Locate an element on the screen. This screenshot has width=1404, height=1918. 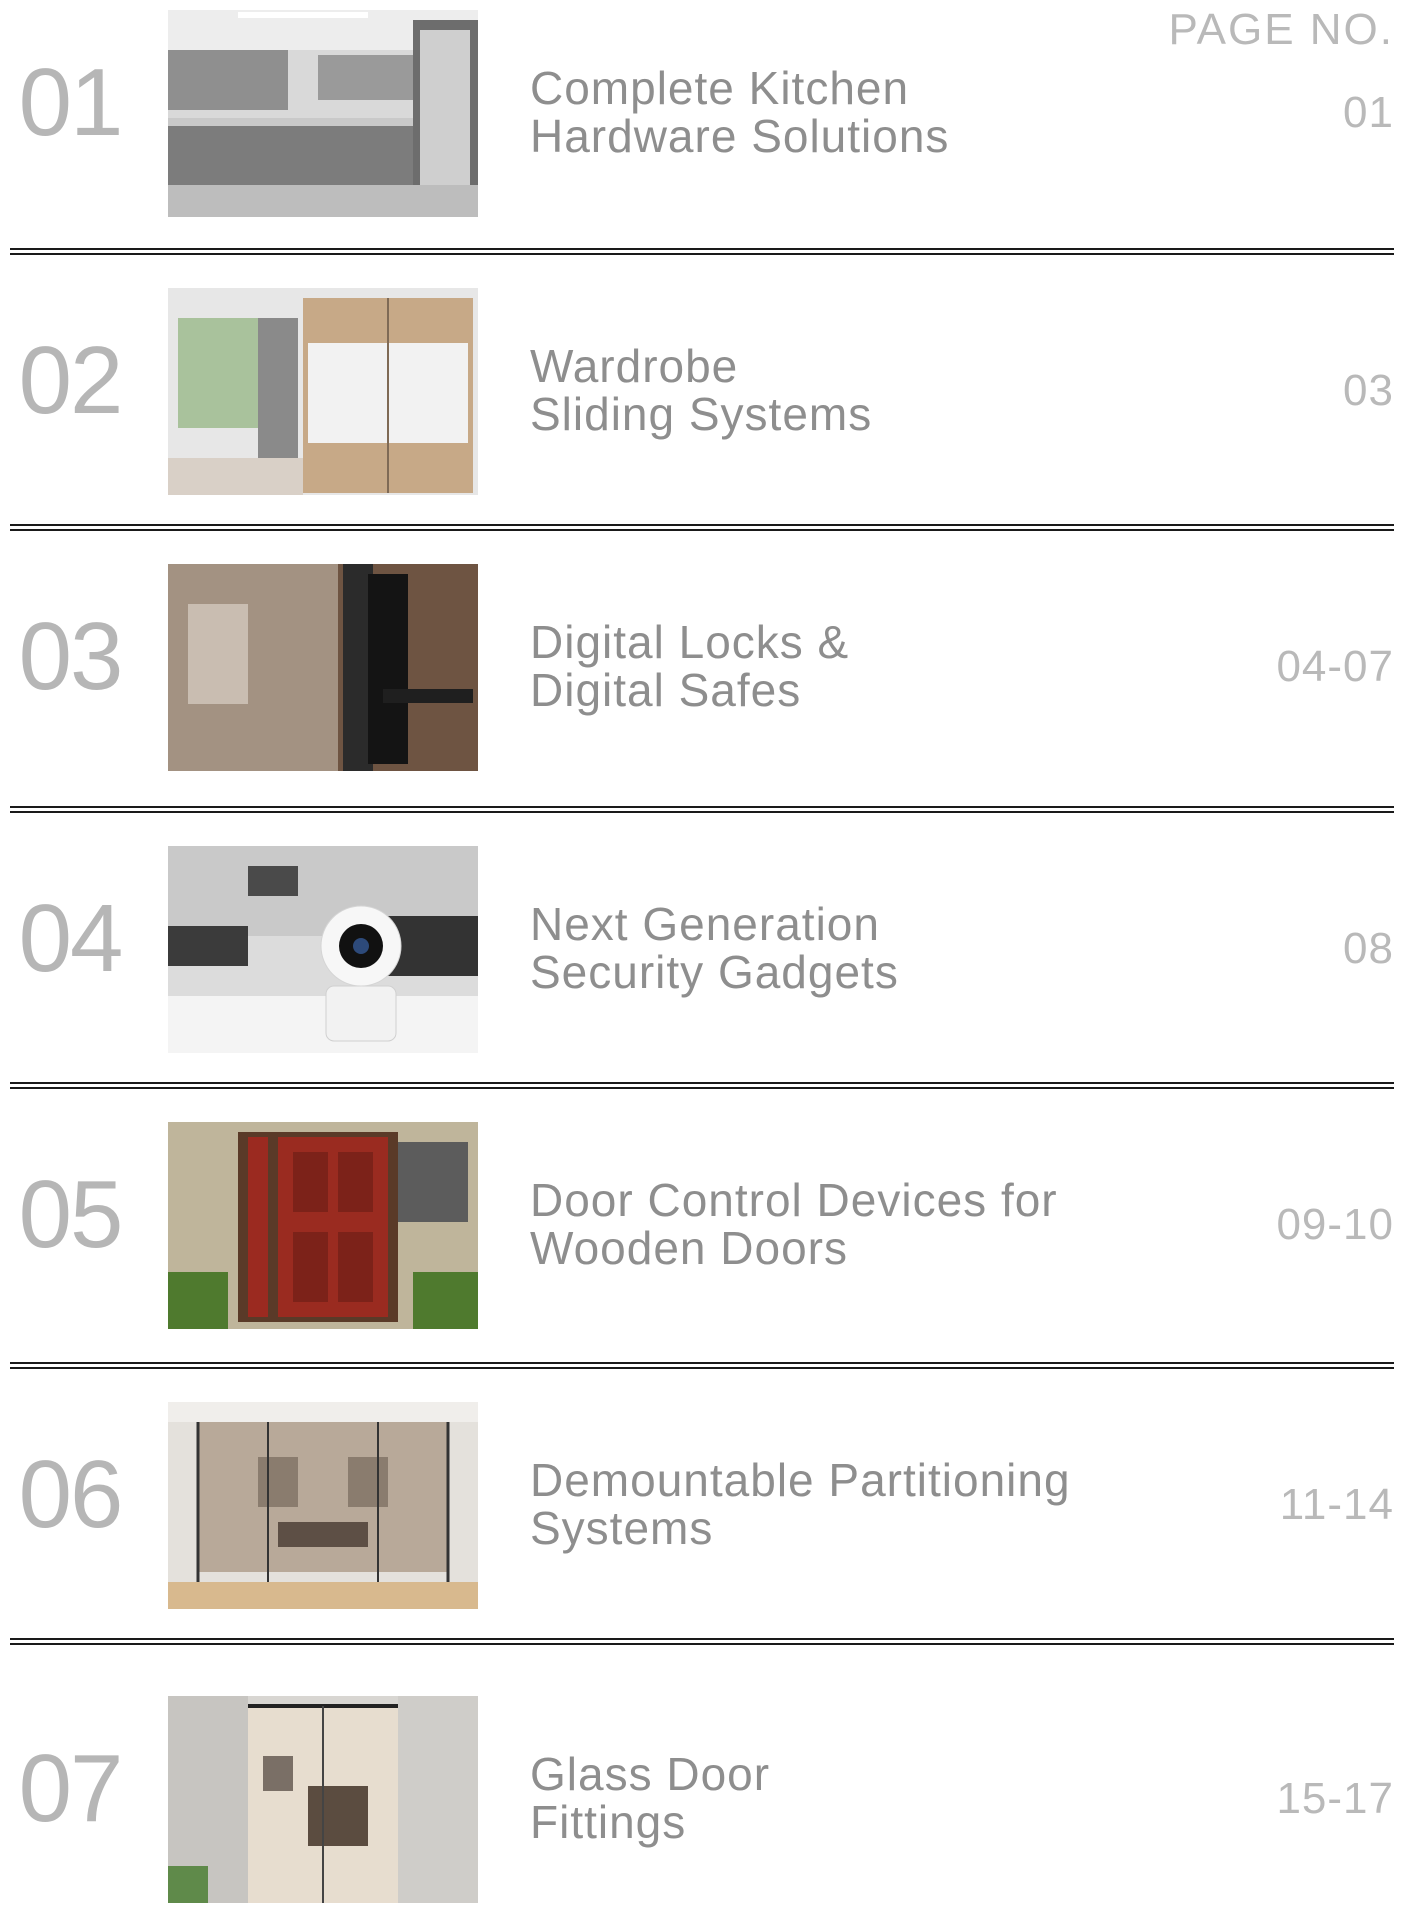
page-number: 08 is located at coordinates (1368, 948).